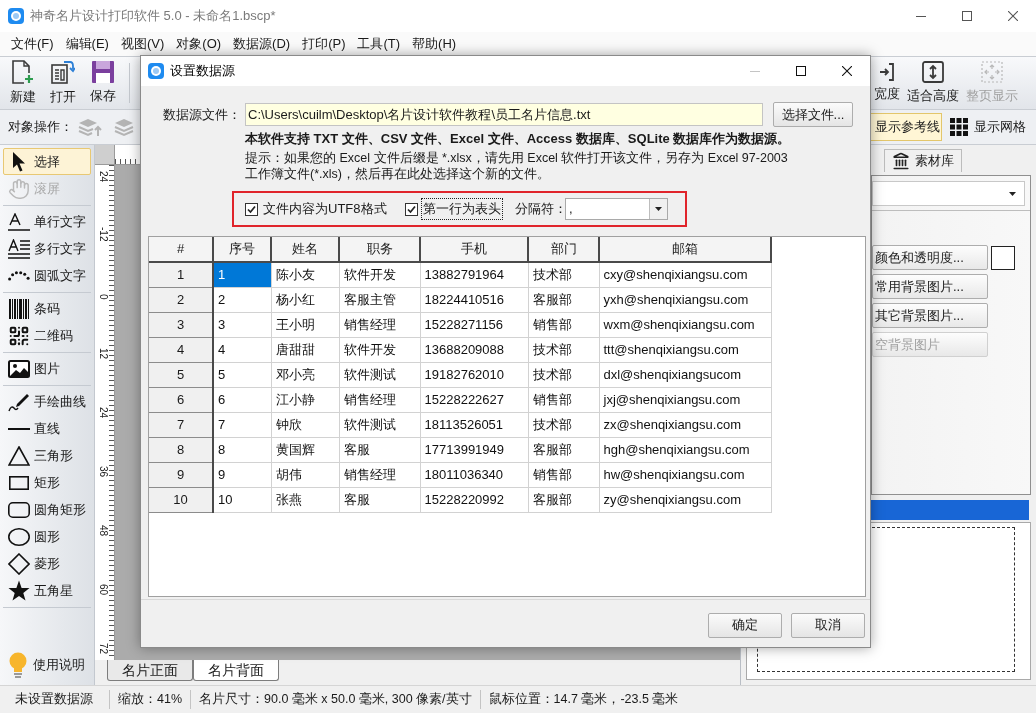 Image resolution: width=1036 pixels, height=713 pixels. What do you see at coordinates (242, 349) in the screenshot?
I see `table-cell: 4` at bounding box center [242, 349].